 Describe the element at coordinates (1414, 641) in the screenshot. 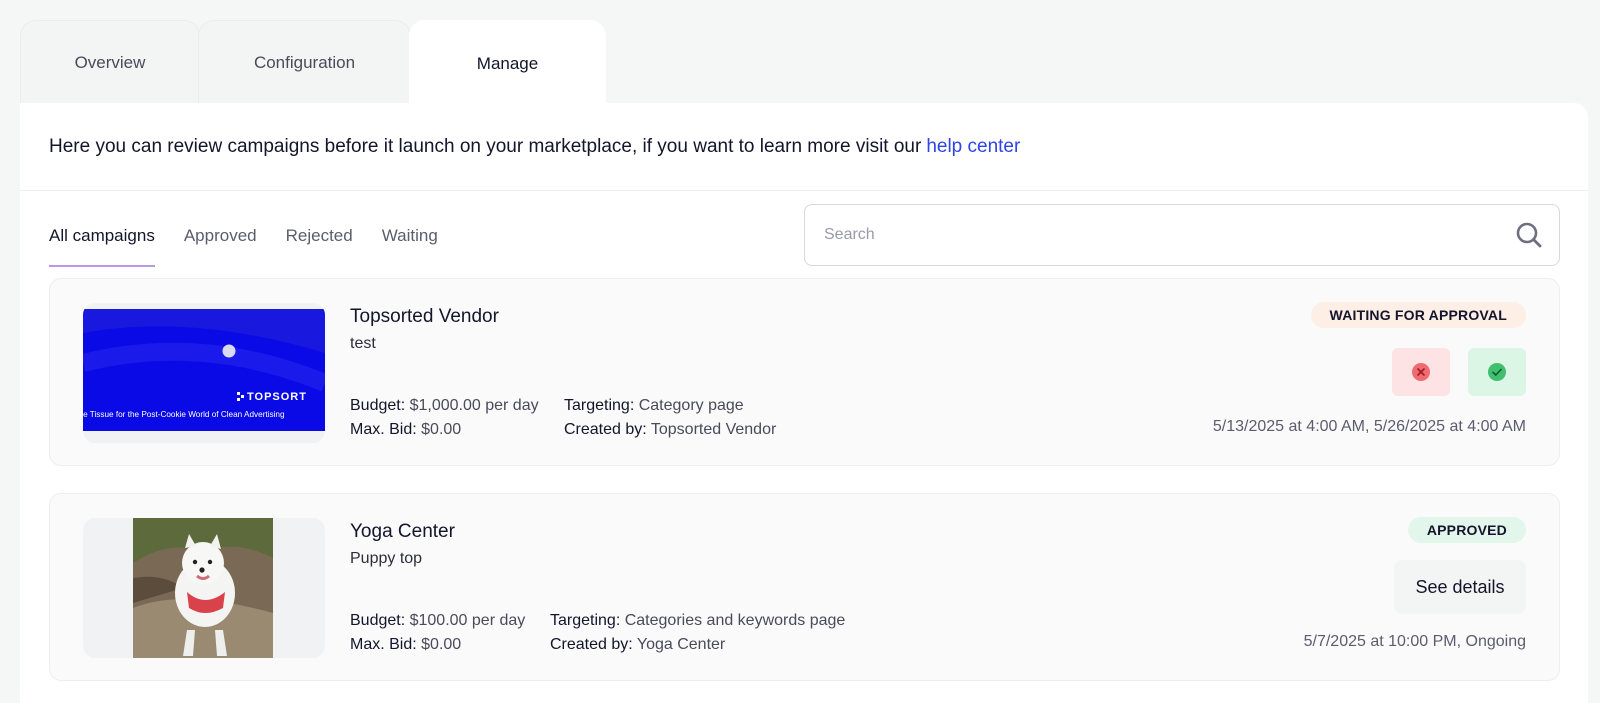

I see `campaign-dates: 5/7/2025 at 10:00 PM, Ongoing` at that location.